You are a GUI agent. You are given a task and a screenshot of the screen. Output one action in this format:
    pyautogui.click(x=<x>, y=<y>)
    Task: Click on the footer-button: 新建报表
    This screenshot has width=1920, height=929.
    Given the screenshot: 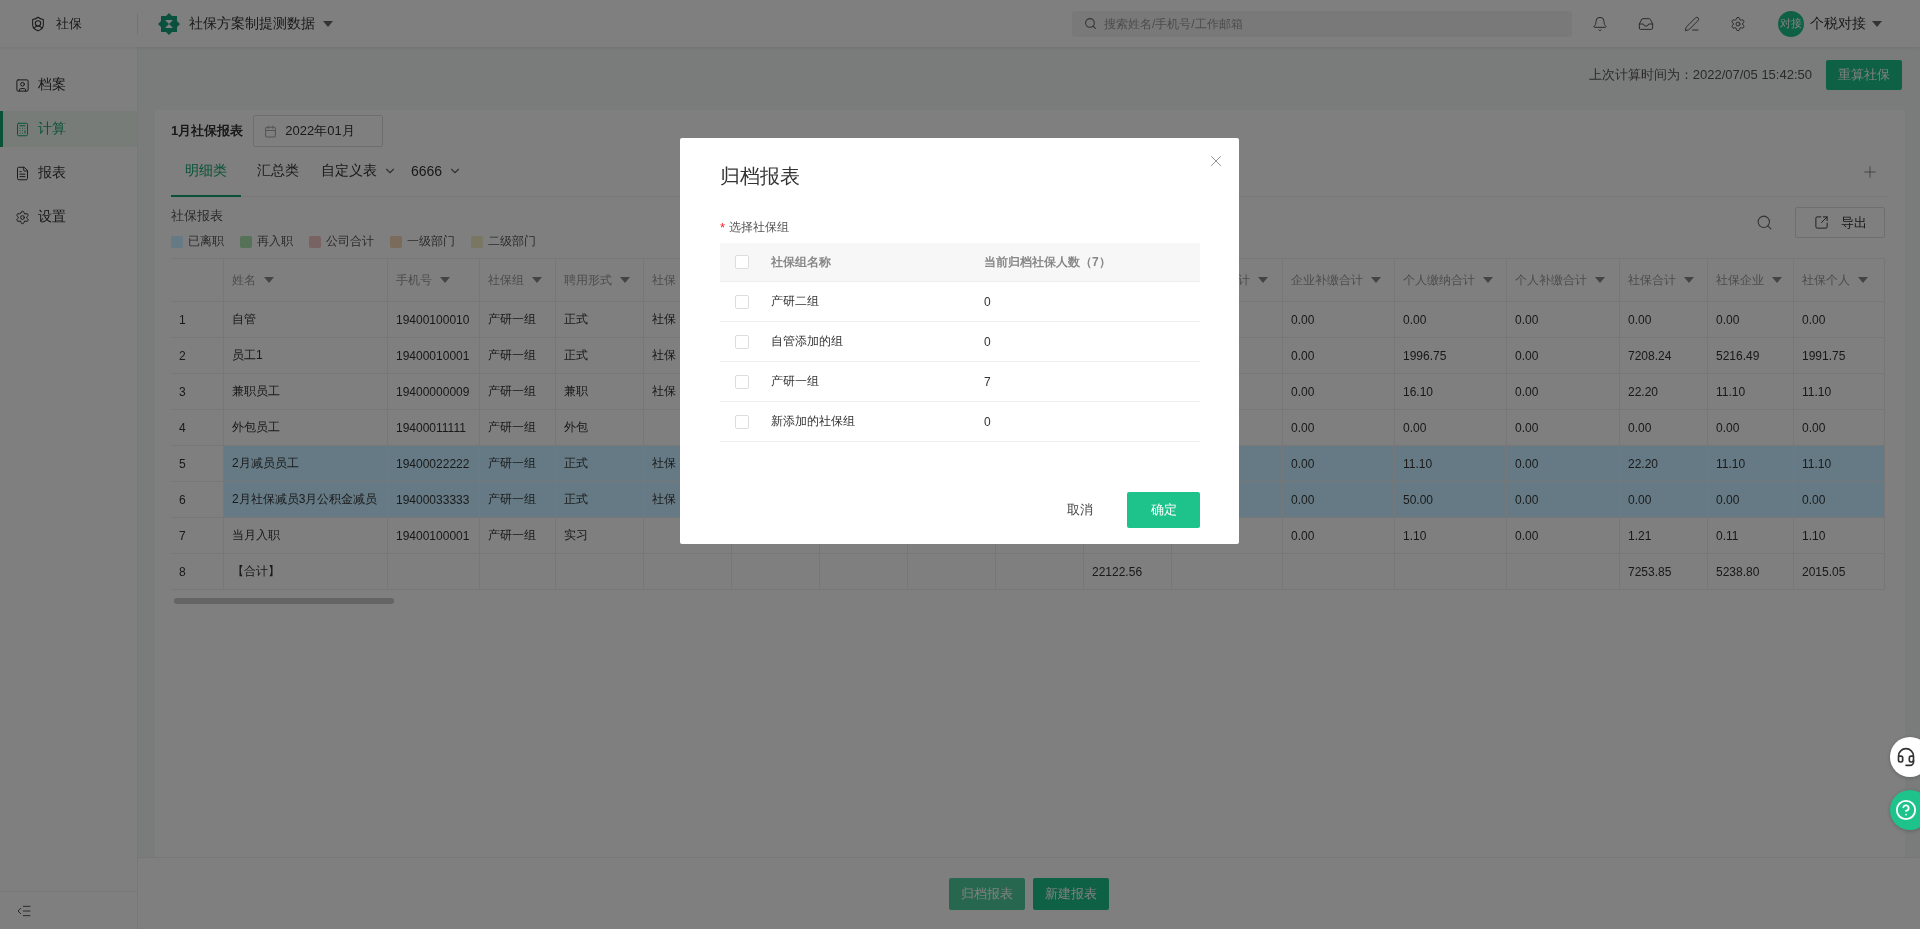 What is the action you would take?
    pyautogui.click(x=1071, y=893)
    